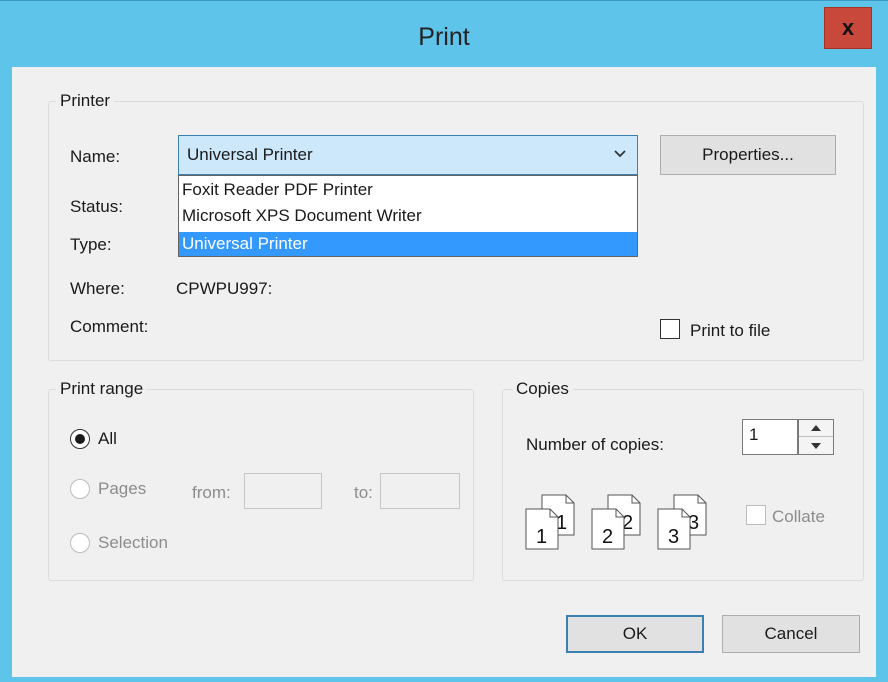 This screenshot has width=888, height=682. Describe the element at coordinates (816, 428) in the screenshot. I see `spin-up-icon` at that location.